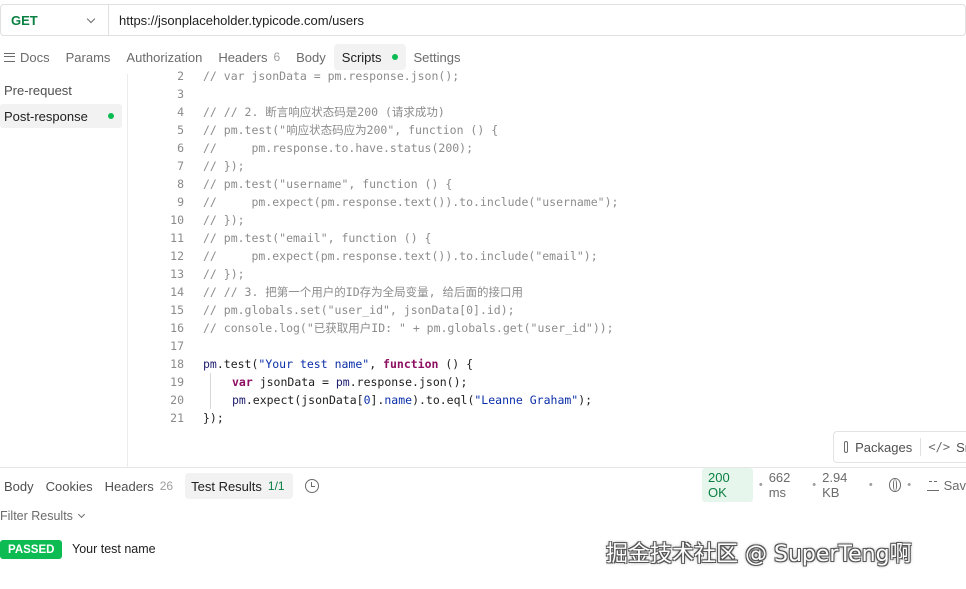 The image size is (966, 589). Describe the element at coordinates (177, 310) in the screenshot. I see `line-number: 15` at that location.